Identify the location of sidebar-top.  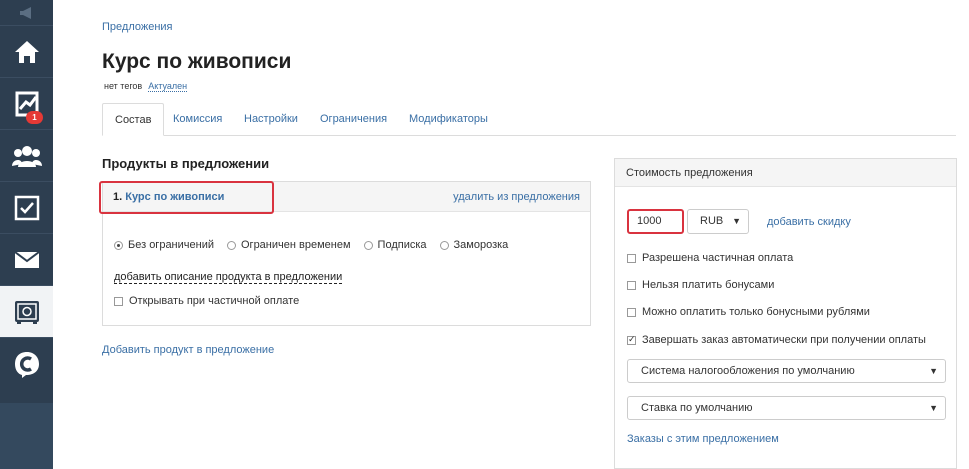
(26, 12).